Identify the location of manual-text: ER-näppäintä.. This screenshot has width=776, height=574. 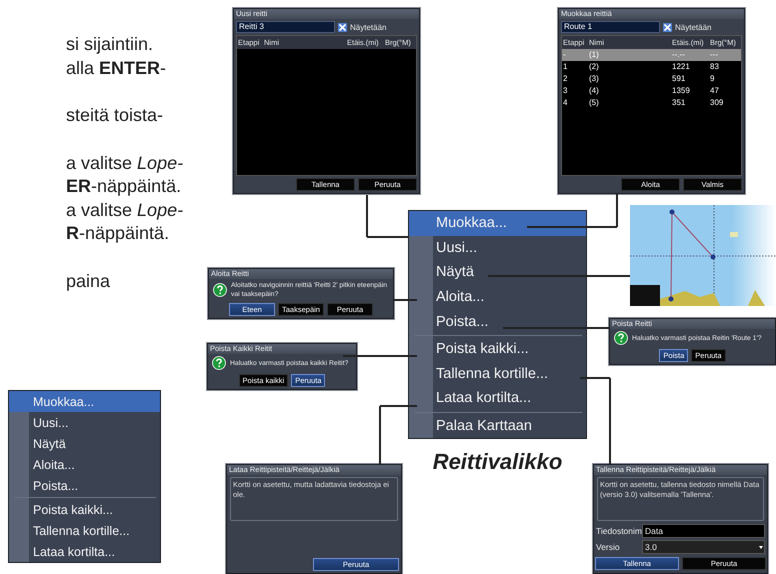
(124, 186).